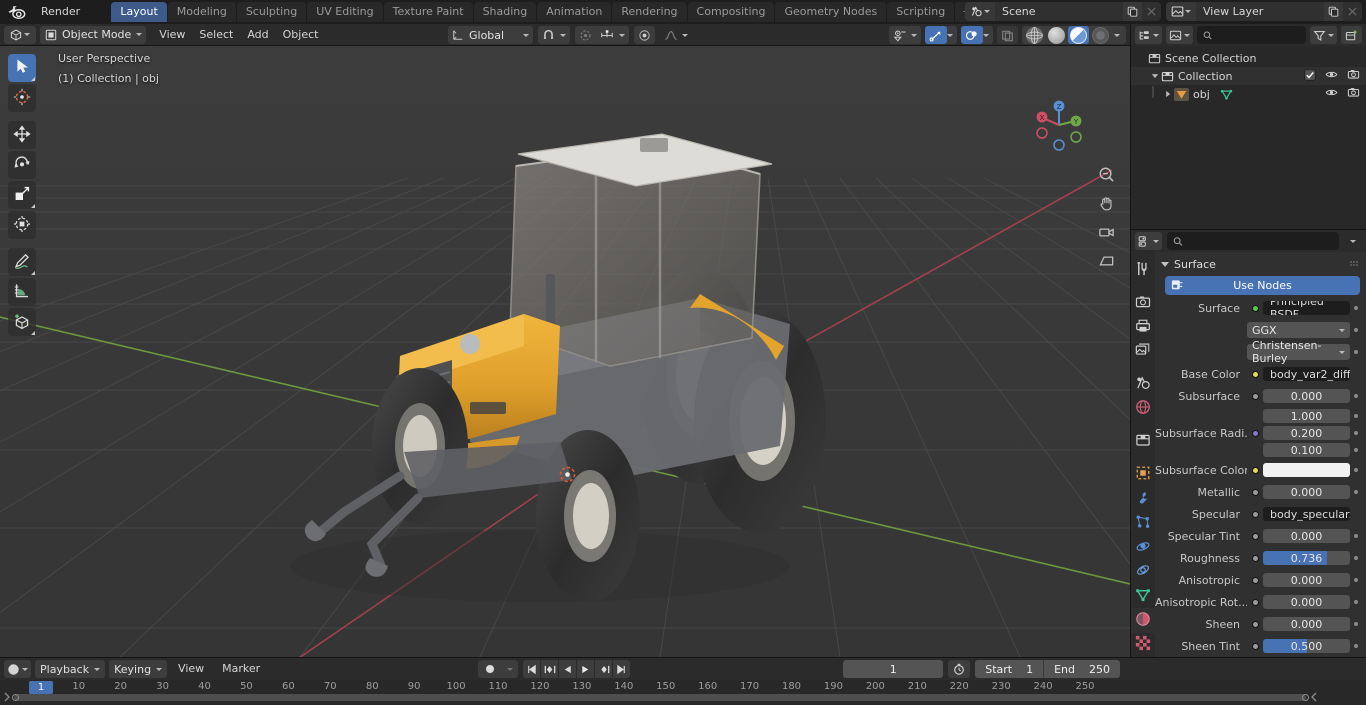  I want to click on xray-toggle, so click(1007, 35).